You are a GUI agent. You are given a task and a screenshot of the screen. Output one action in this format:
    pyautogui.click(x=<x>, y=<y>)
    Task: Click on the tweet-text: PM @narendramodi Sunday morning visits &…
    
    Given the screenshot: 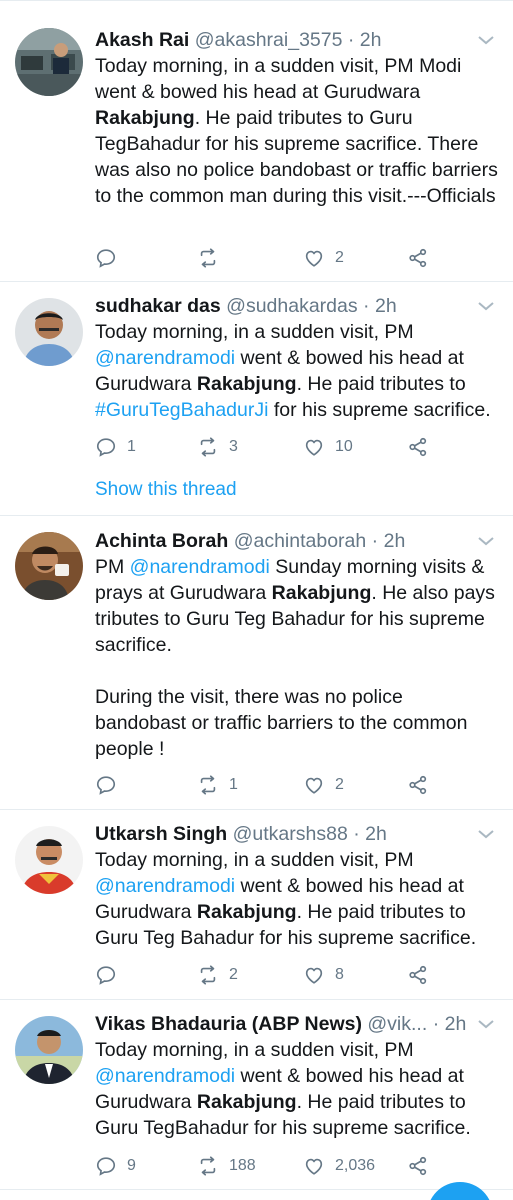 What is the action you would take?
    pyautogui.click(x=297, y=658)
    